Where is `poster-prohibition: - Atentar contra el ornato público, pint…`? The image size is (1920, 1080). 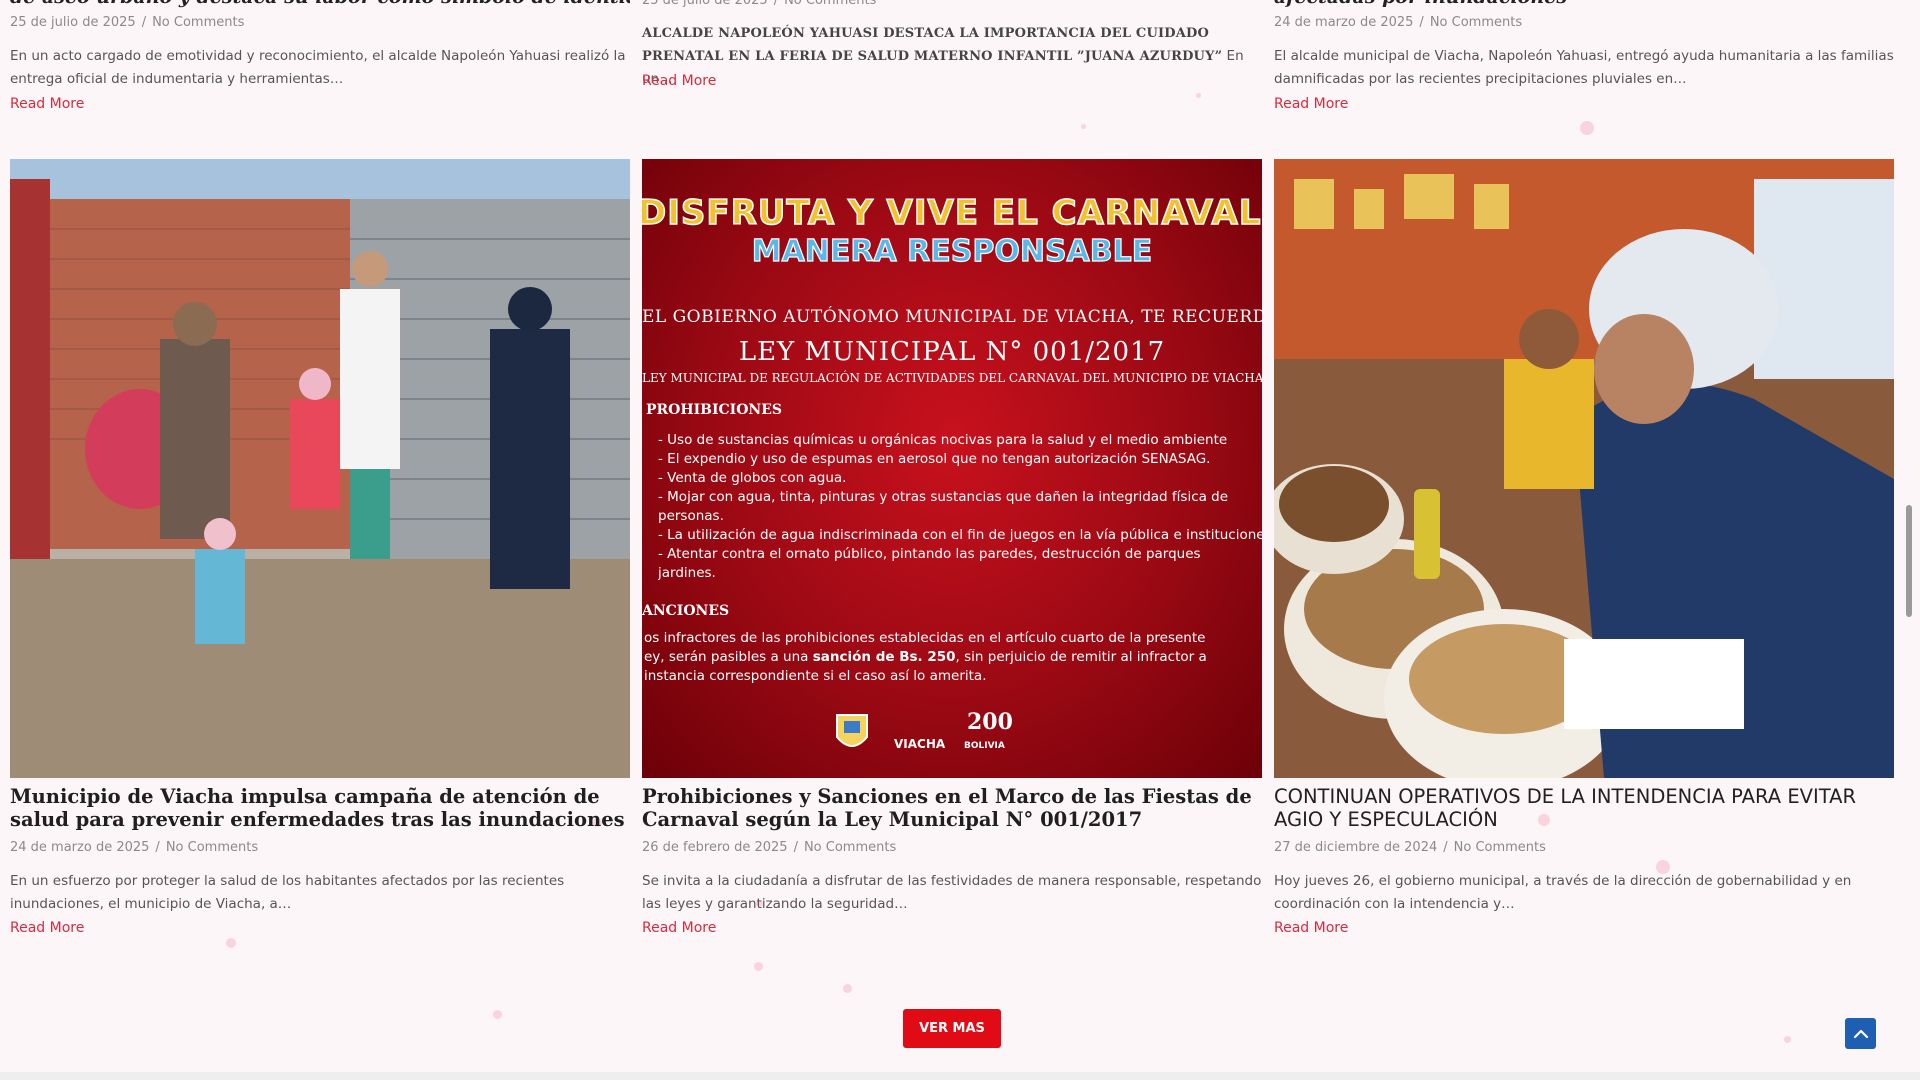
poster-prohibition: - Atentar contra el ornato público, pint… is located at coordinates (929, 554).